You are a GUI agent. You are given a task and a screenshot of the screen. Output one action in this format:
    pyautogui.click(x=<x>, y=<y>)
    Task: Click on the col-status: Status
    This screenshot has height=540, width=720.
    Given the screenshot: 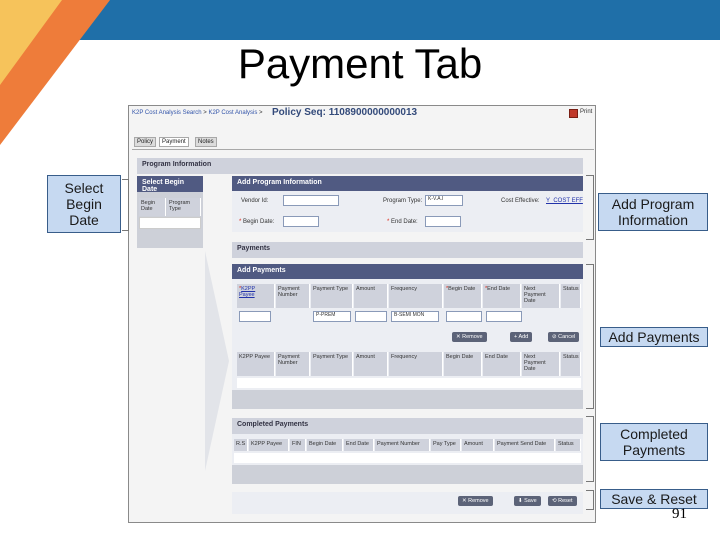 What is the action you would take?
    pyautogui.click(x=571, y=296)
    